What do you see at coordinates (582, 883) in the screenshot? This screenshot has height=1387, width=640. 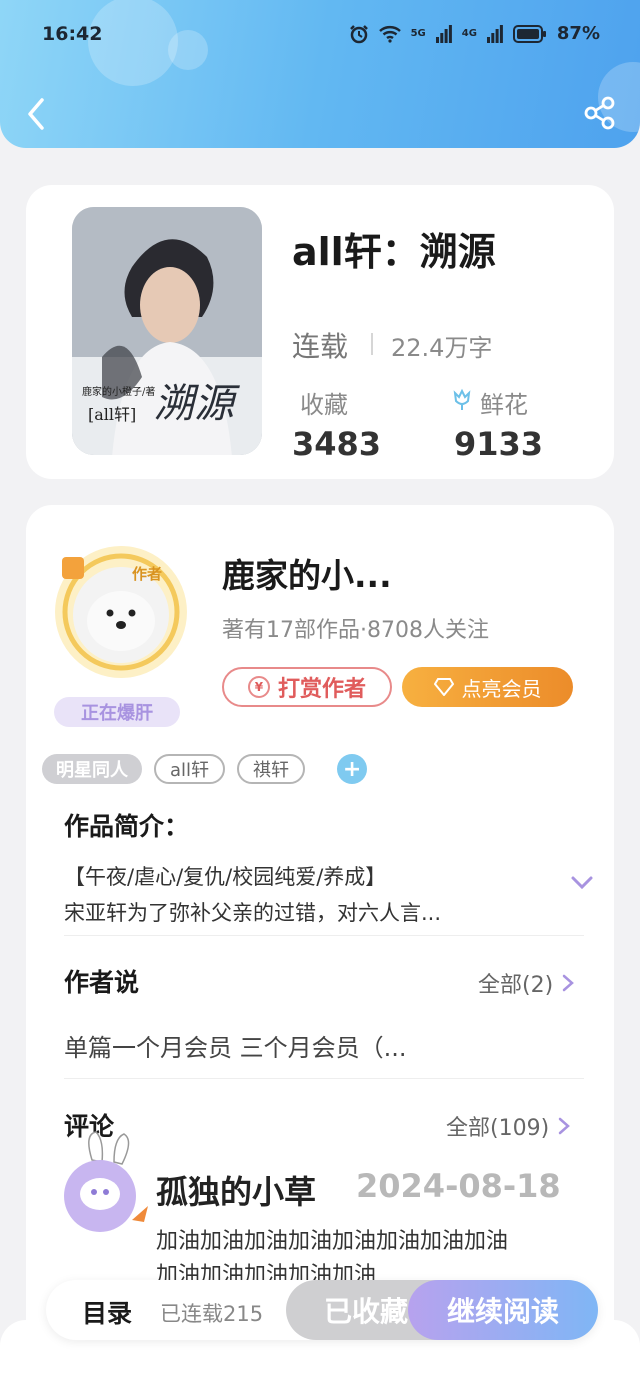 I see `chevron-down-icon` at bounding box center [582, 883].